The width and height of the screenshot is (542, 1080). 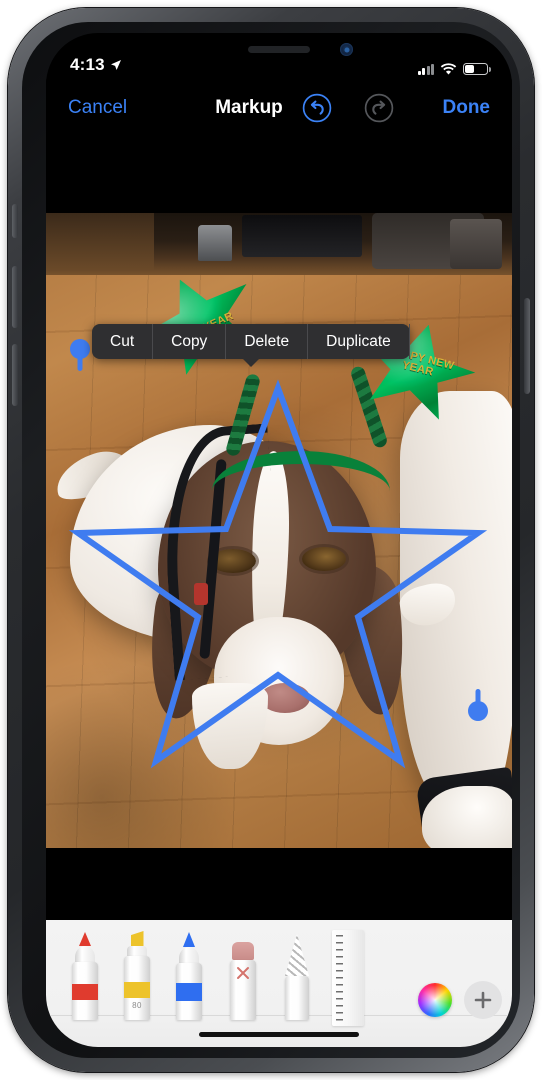 I want to click on eraser-tool, so click(x=243, y=981).